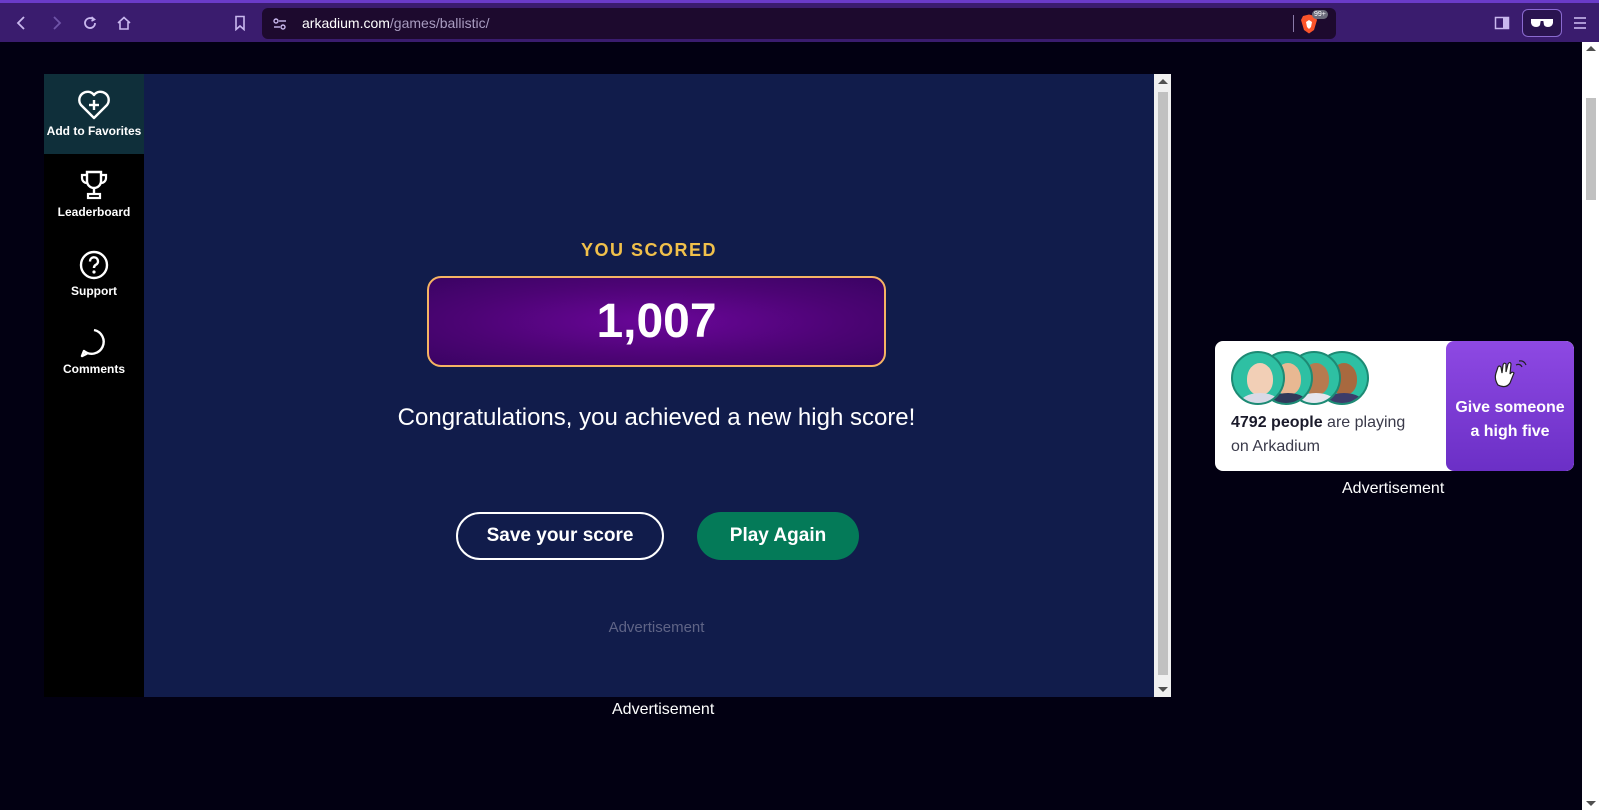 Image resolution: width=1599 pixels, height=810 pixels. I want to click on page-scroll-up-icon, so click(1591, 48).